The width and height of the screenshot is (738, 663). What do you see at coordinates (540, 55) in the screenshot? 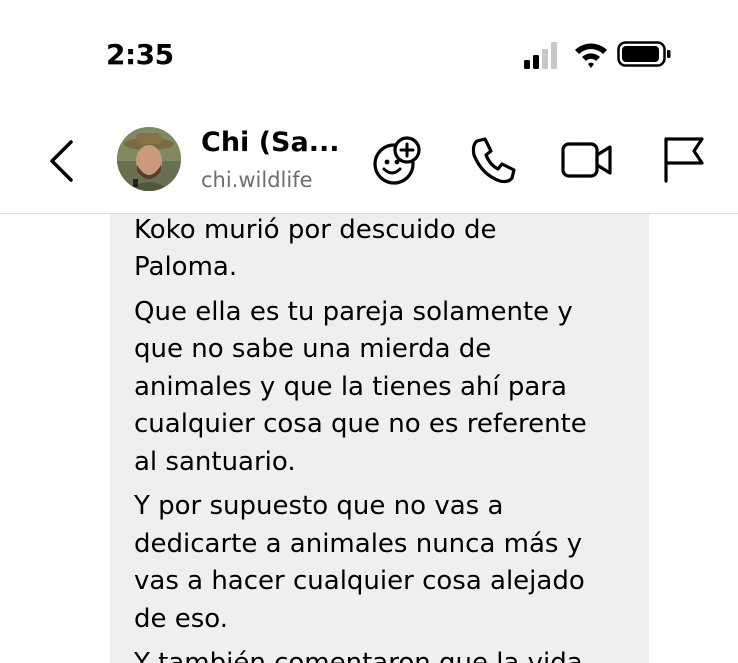
I see `signal-icon` at bounding box center [540, 55].